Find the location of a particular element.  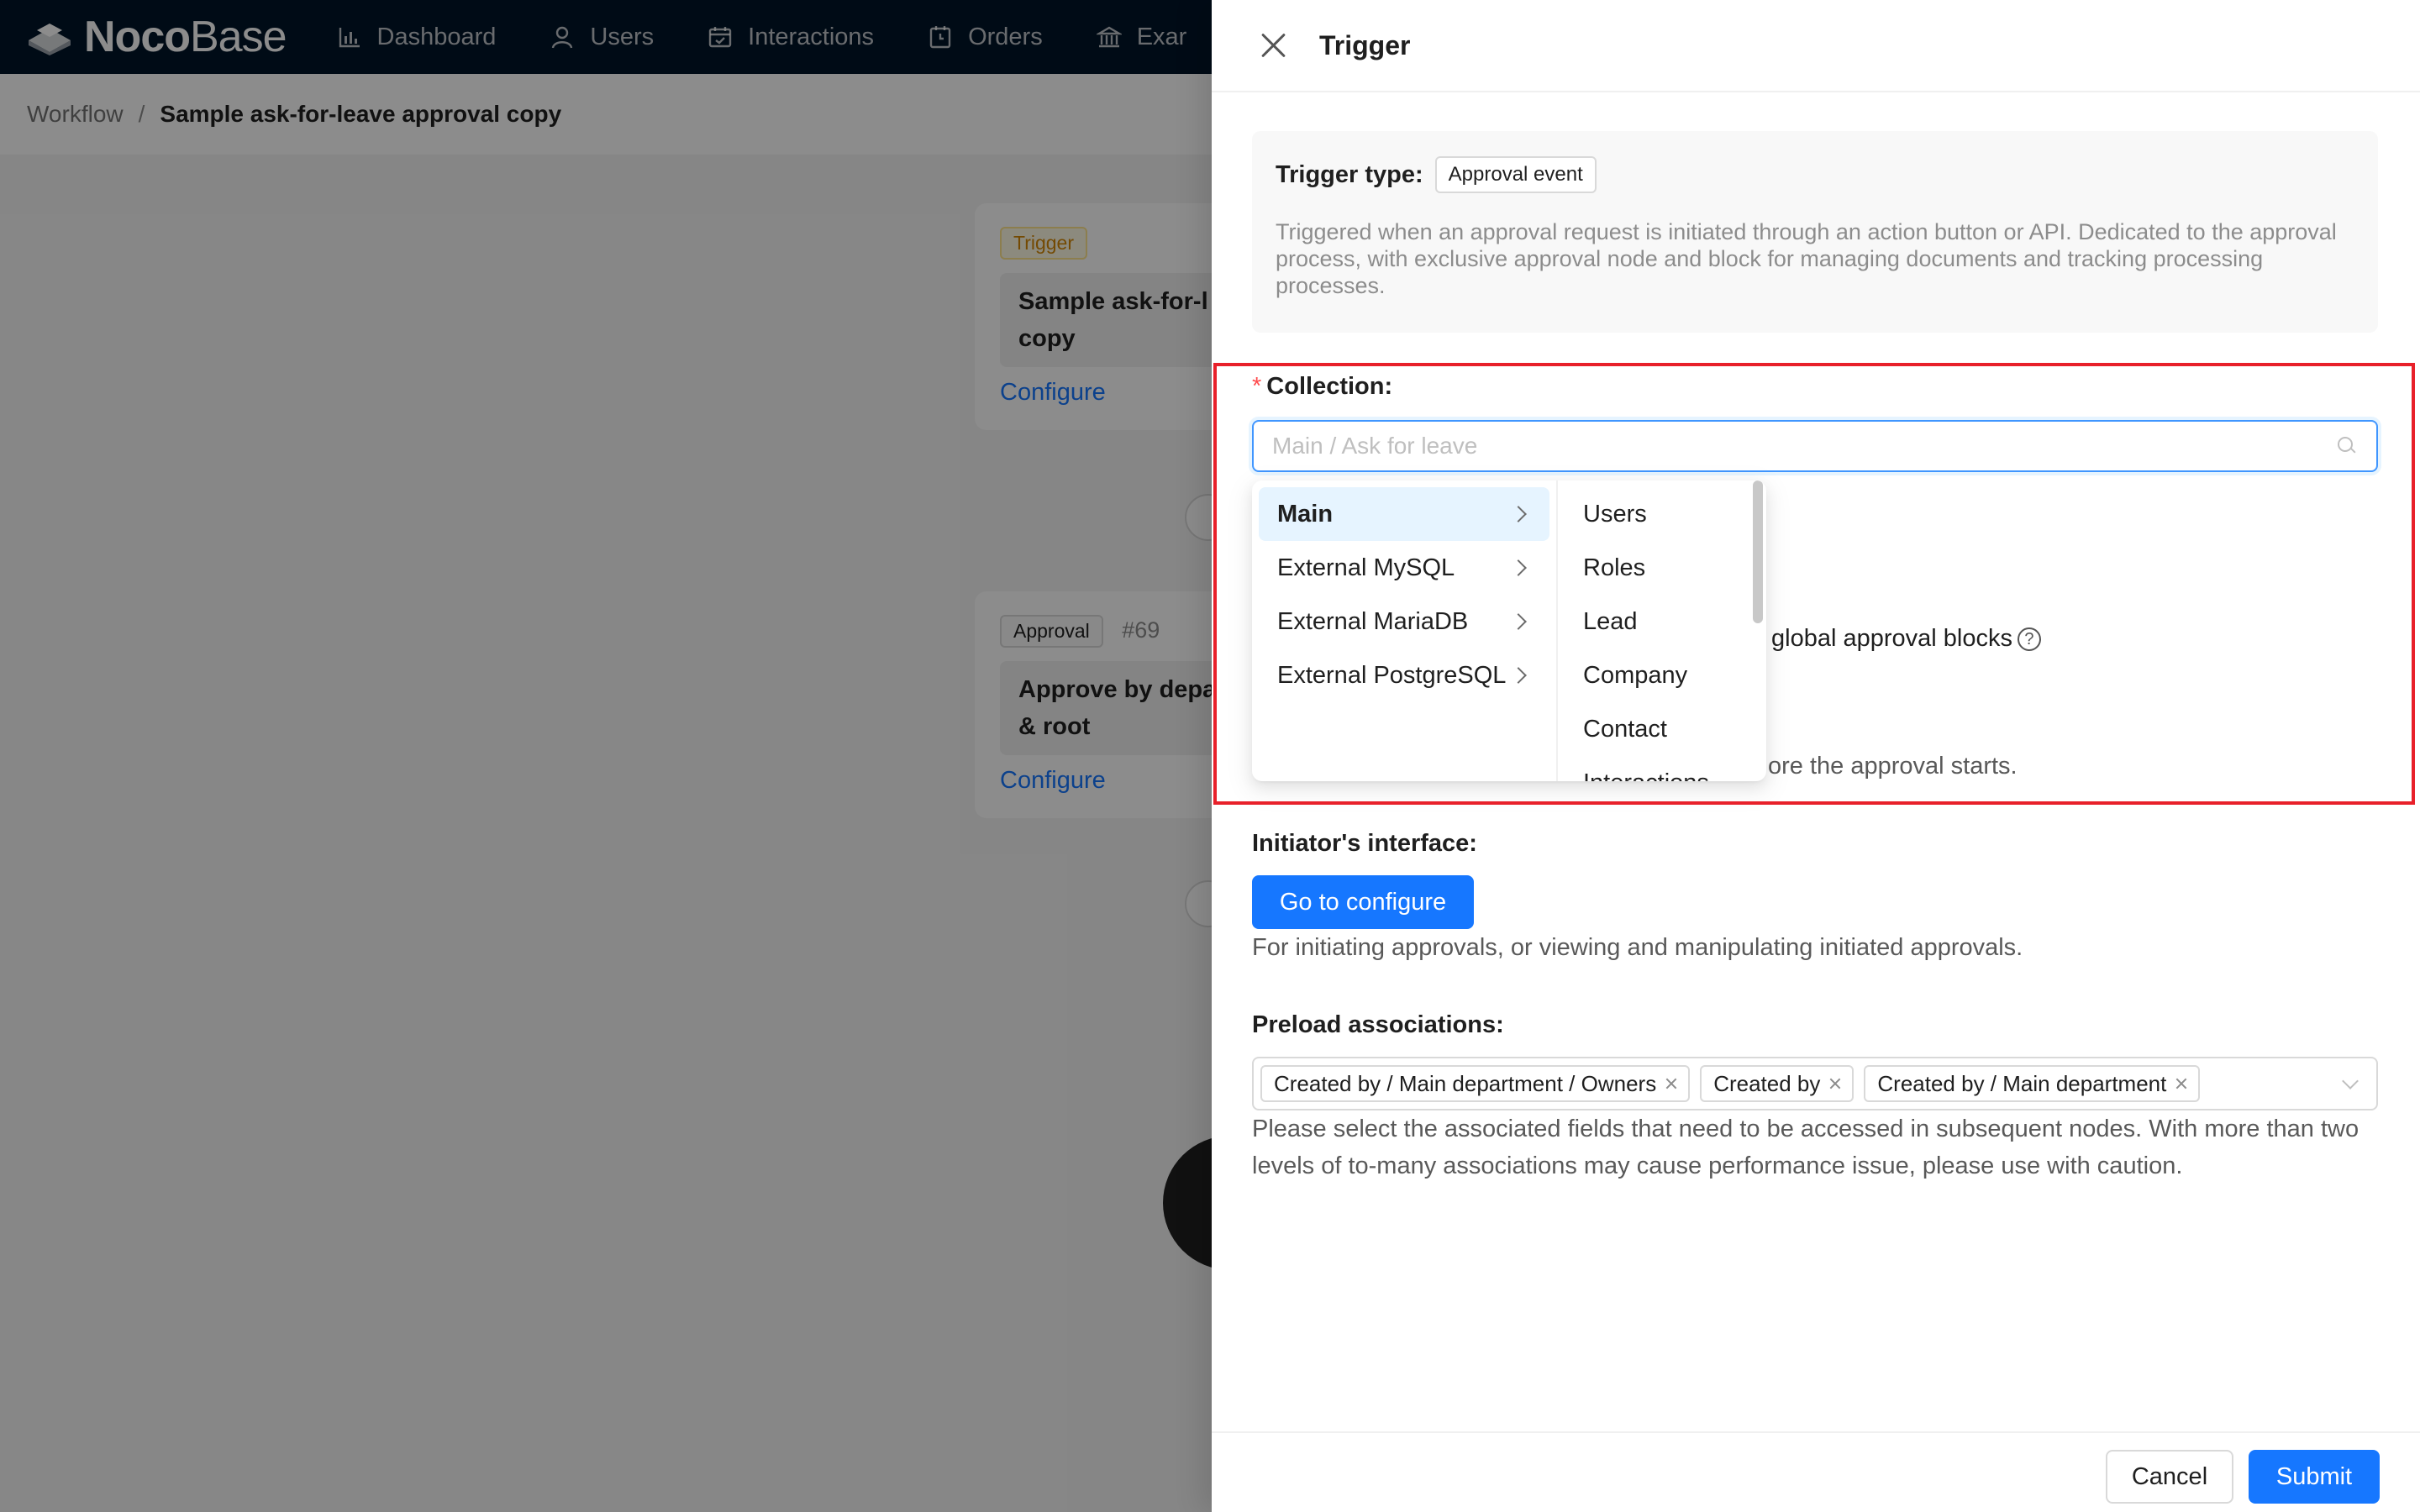

initiator-interface-label: Initiator's interface: is located at coordinates (1364, 843).